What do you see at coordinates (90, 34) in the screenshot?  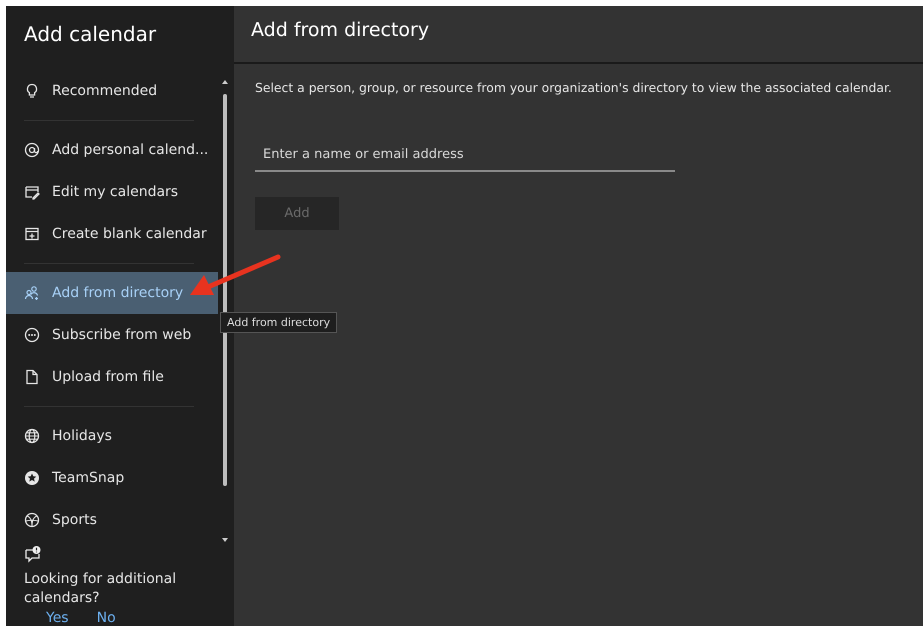 I see `sidebar-title: Add calendar` at bounding box center [90, 34].